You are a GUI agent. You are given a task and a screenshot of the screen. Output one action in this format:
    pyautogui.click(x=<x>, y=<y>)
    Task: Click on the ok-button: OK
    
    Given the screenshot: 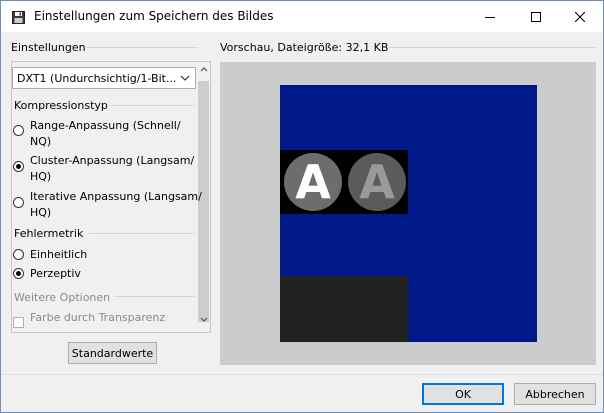 What is the action you would take?
    pyautogui.click(x=463, y=394)
    